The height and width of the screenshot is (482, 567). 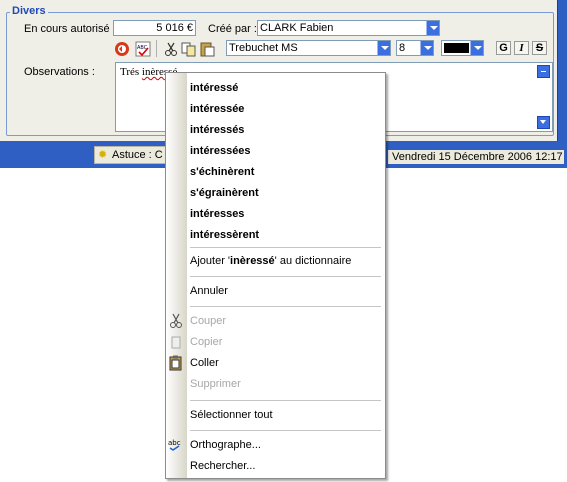 I want to click on color-swatch, so click(x=456, y=48).